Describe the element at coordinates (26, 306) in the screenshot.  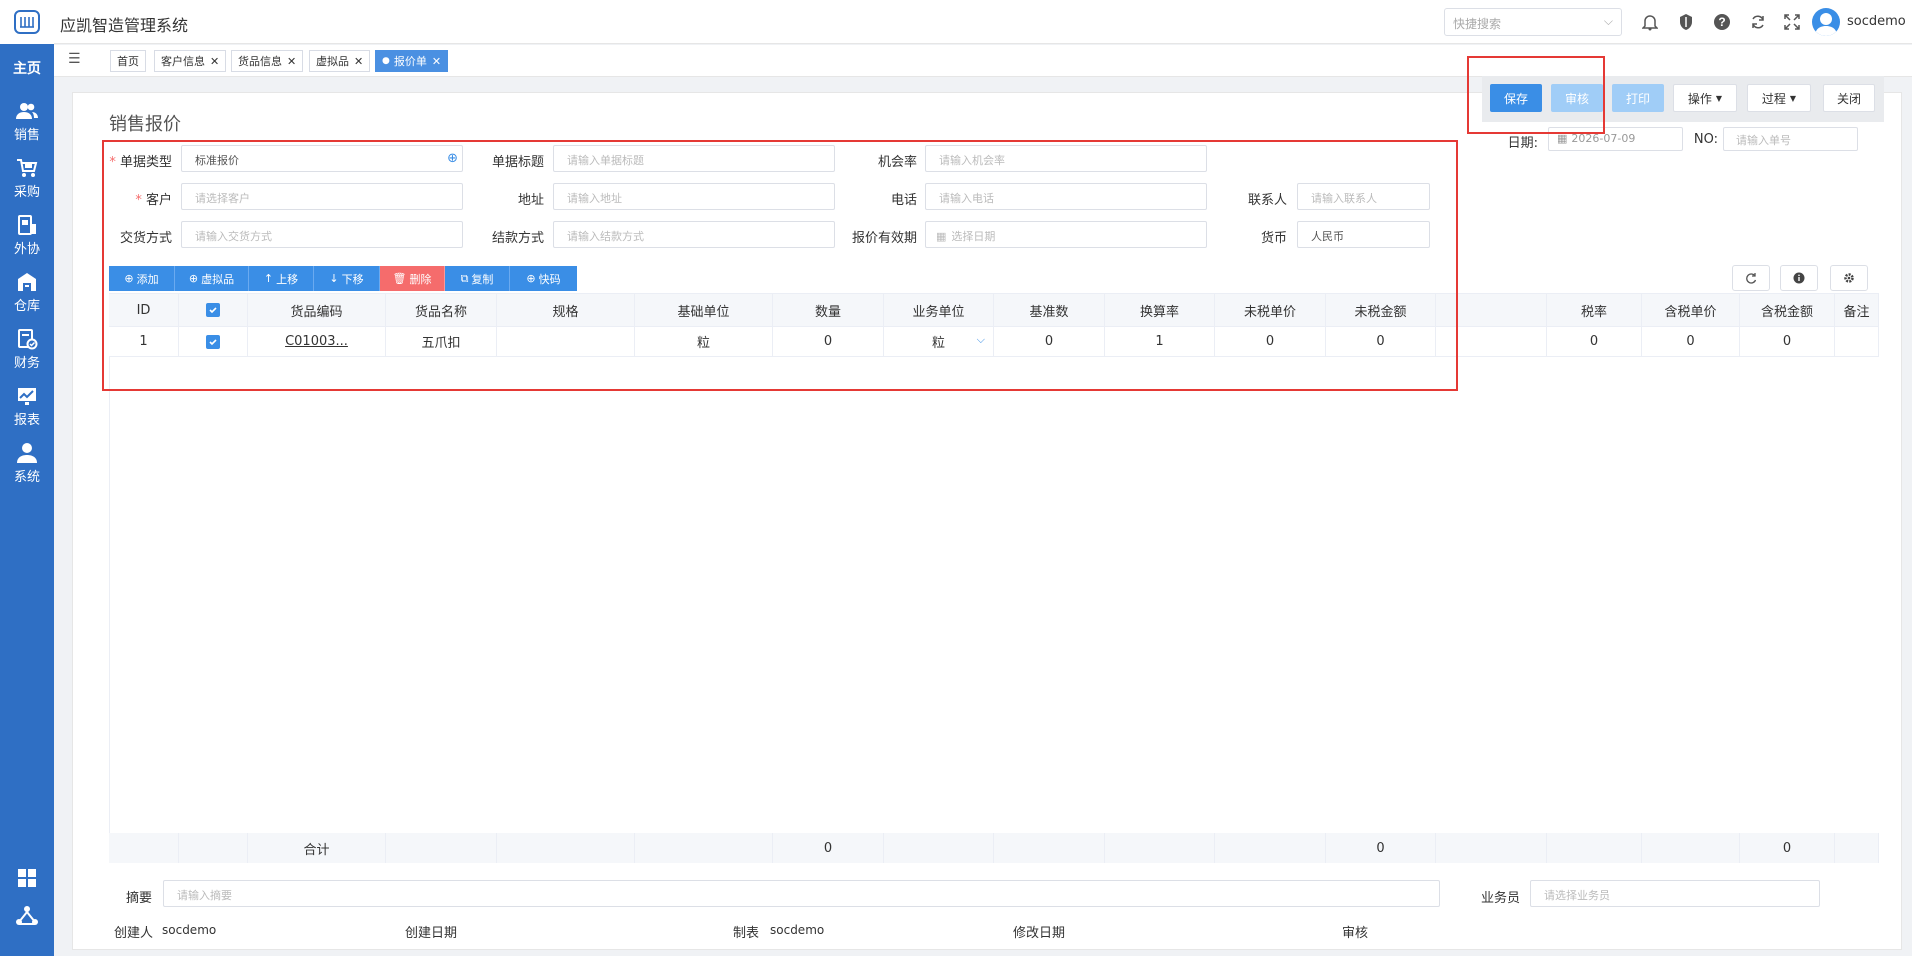
I see `sidebar-item-label: 仓库` at that location.